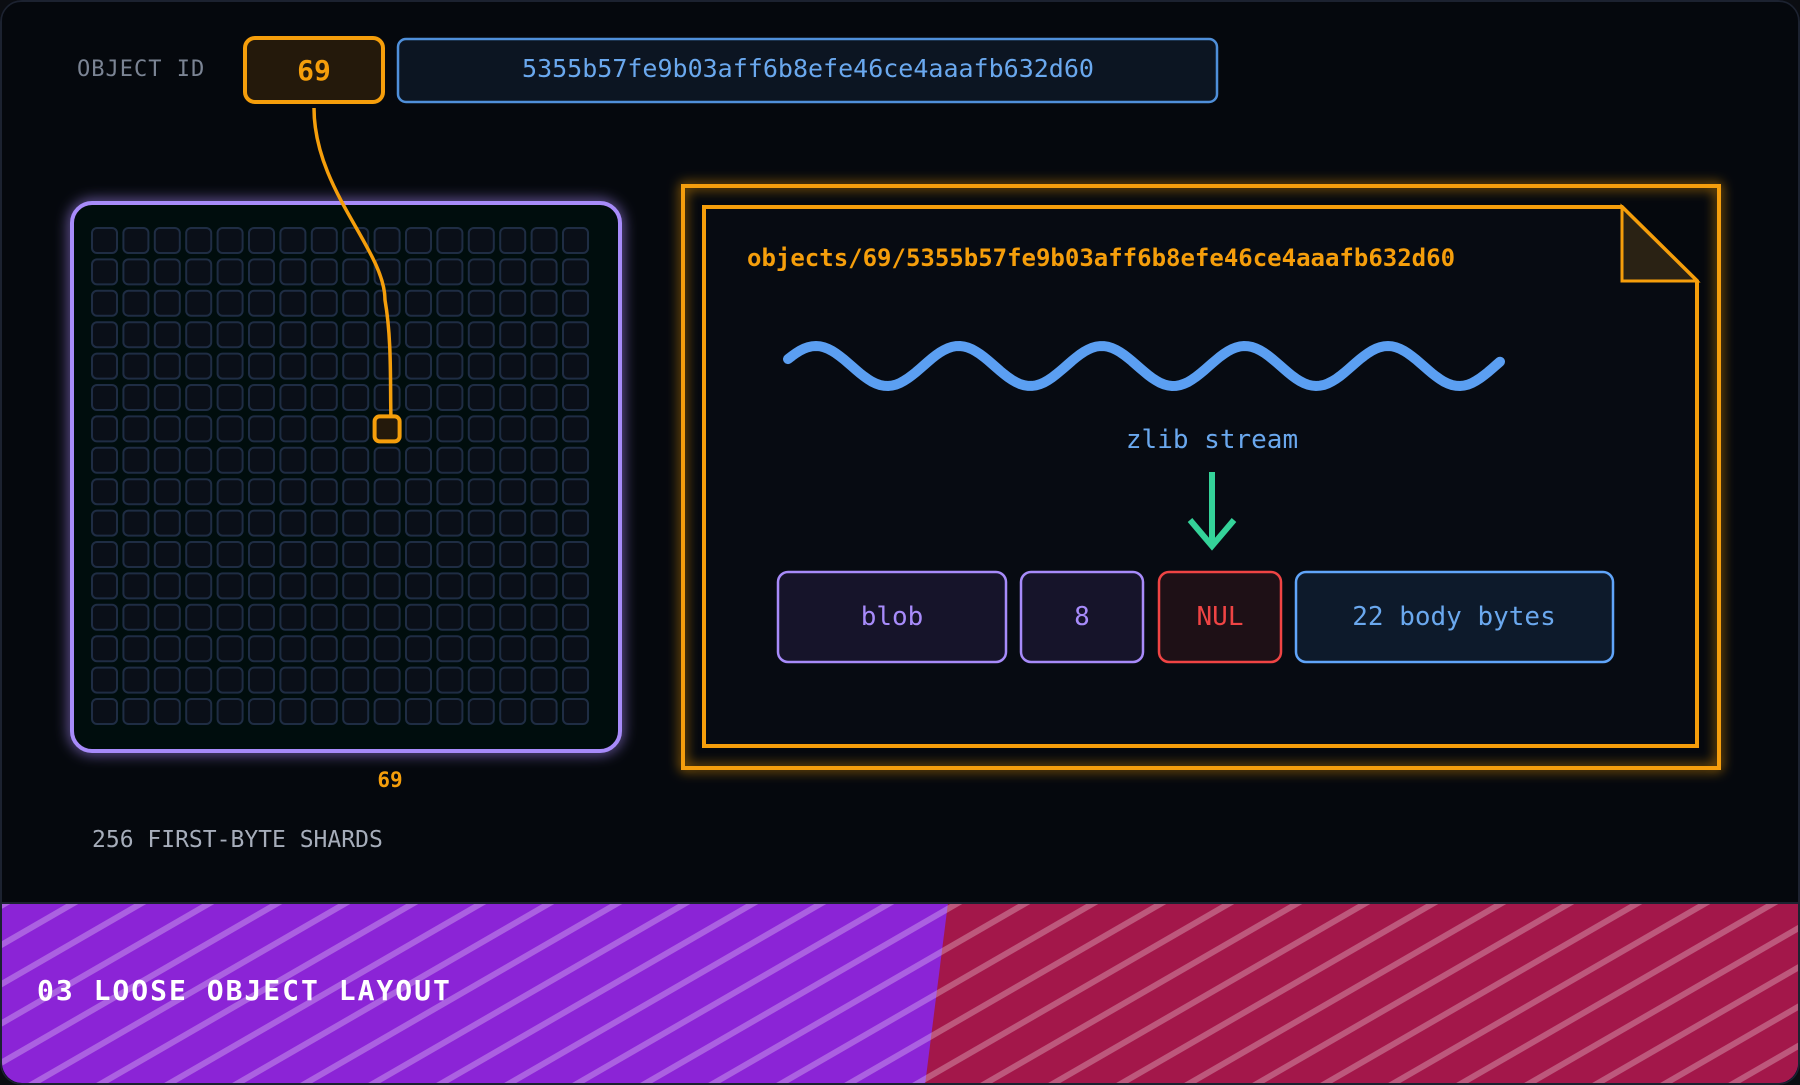 This screenshot has height=1085, width=1800. Describe the element at coordinates (1220, 617) in the screenshot. I see `field-nul: NUL` at that location.